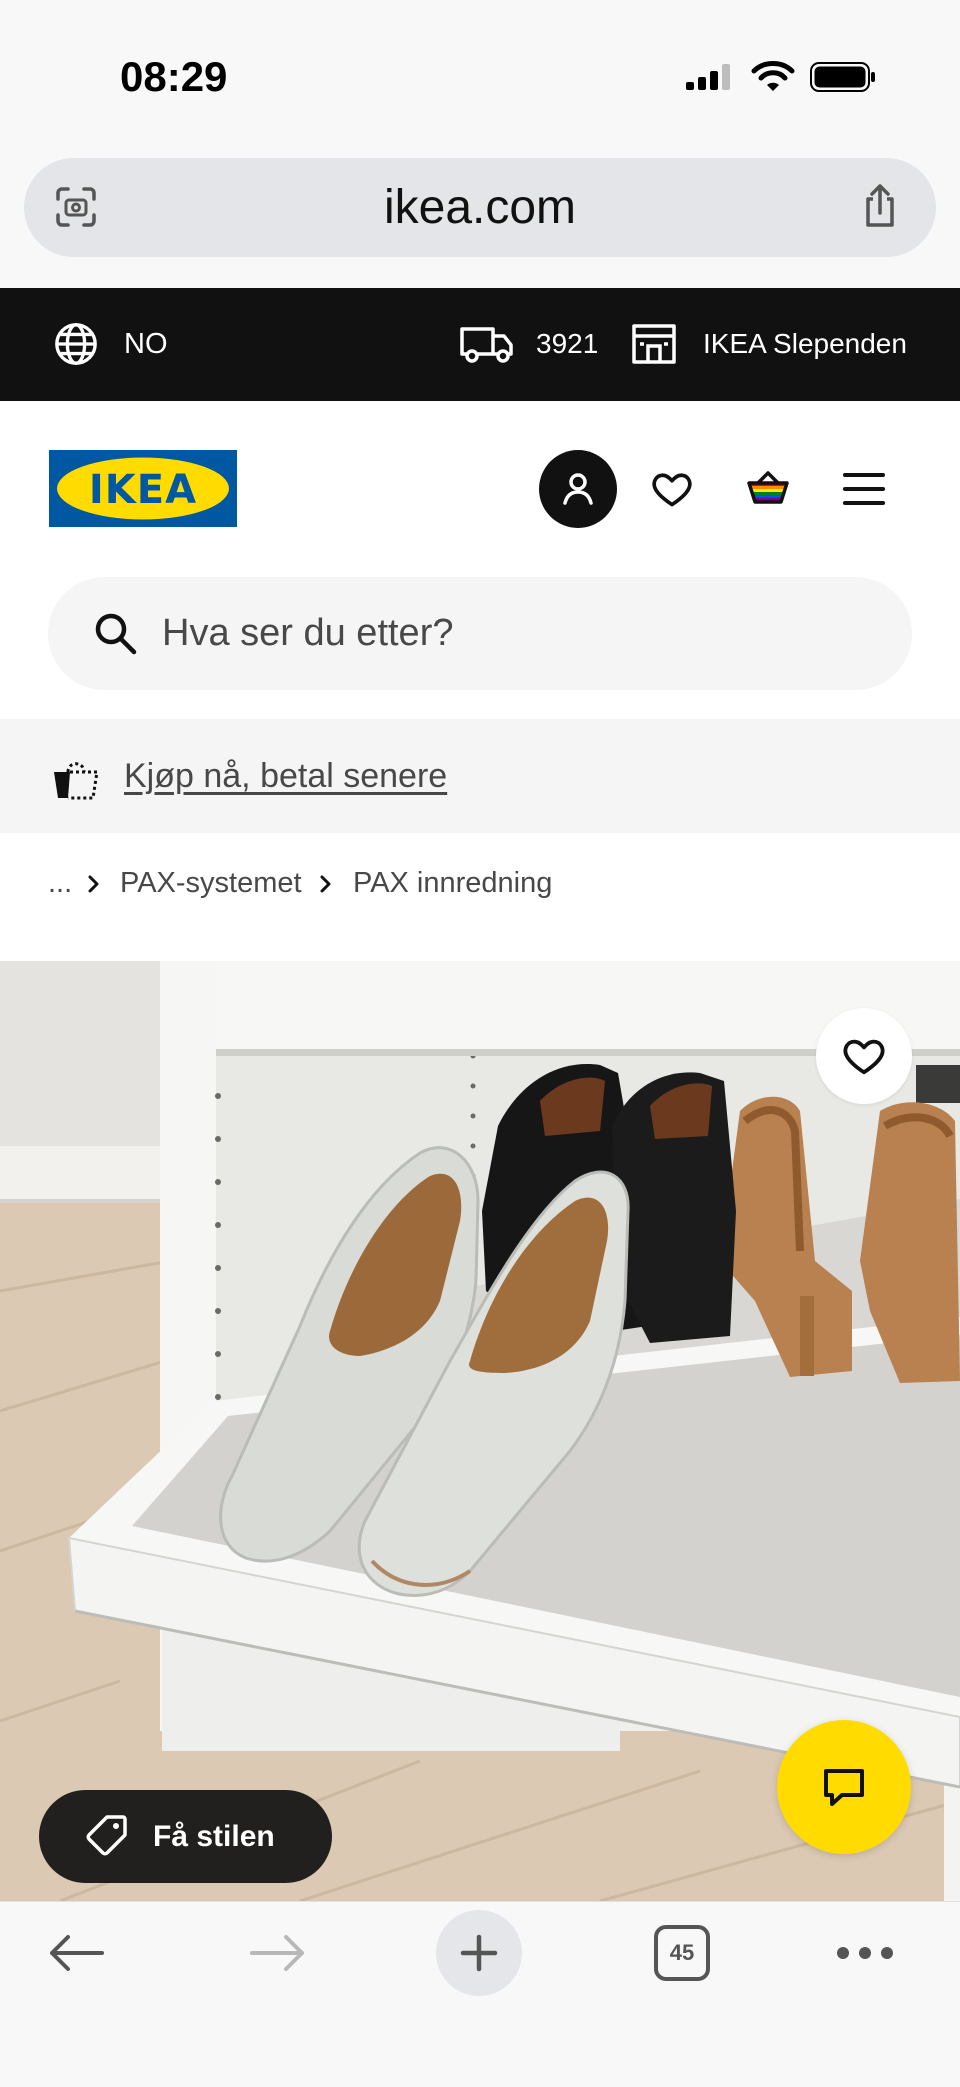 This screenshot has height=2087, width=960. I want to click on store-icon, so click(654, 344).